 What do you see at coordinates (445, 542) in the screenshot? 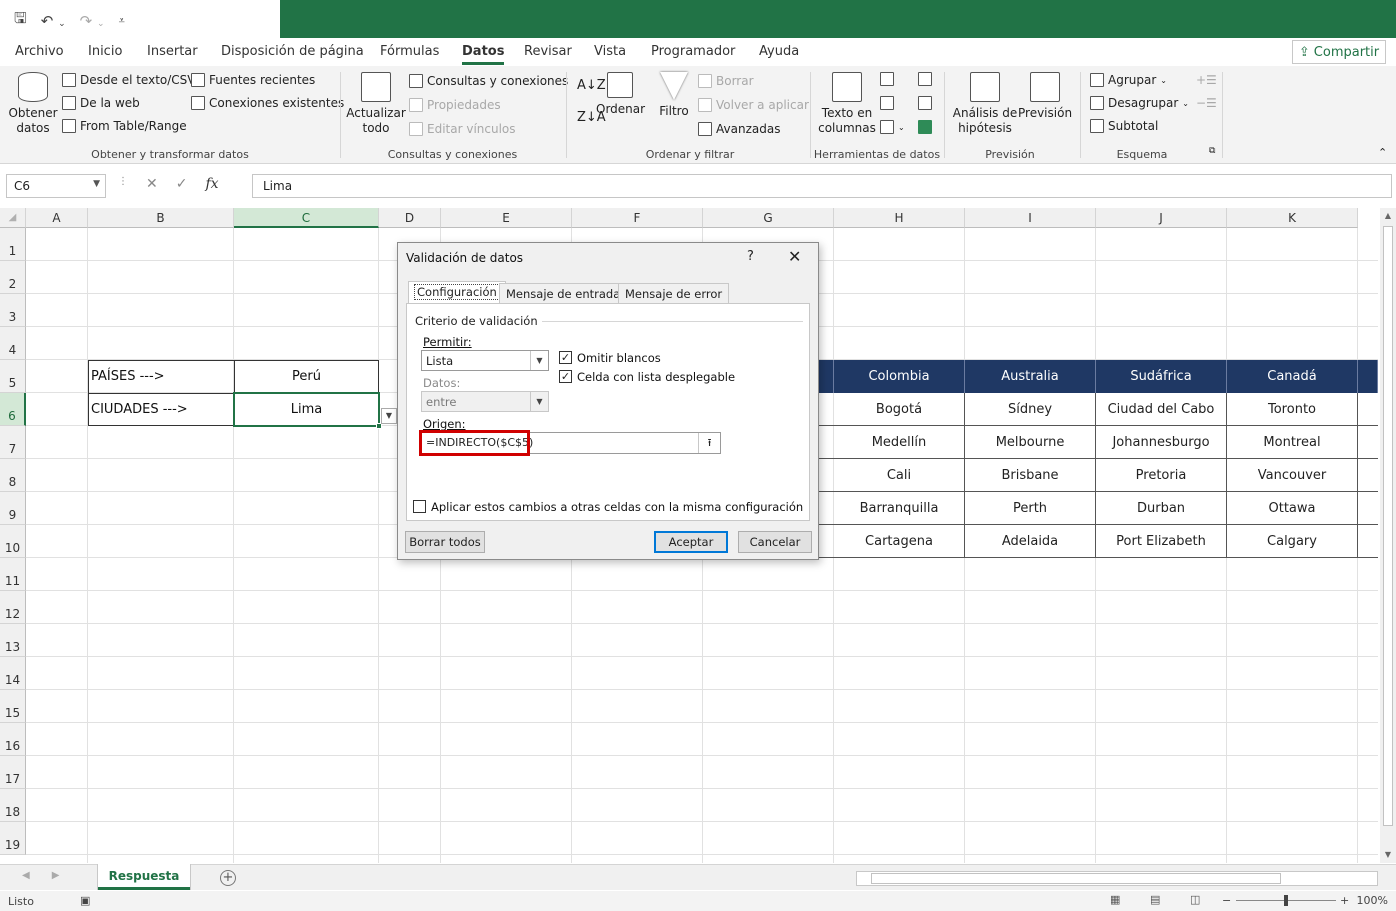
I see `clear-all-button: Borrar todos` at bounding box center [445, 542].